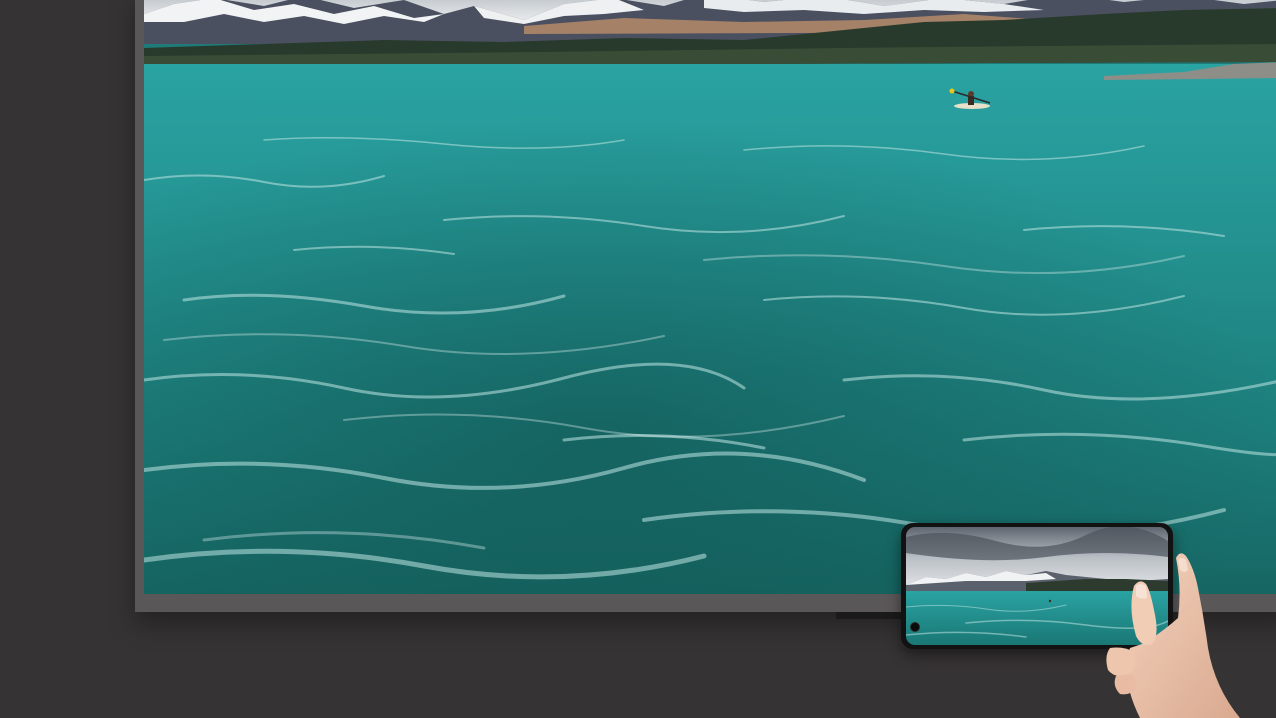 This screenshot has width=1276, height=718. What do you see at coordinates (1173, 635) in the screenshot?
I see `hand-icon` at bounding box center [1173, 635].